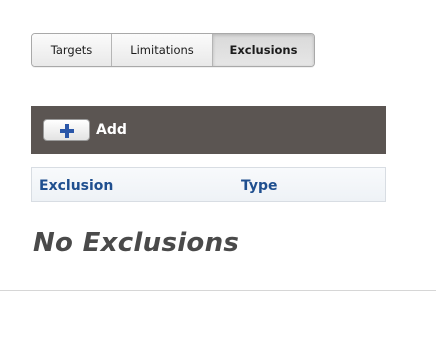  What do you see at coordinates (263, 50) in the screenshot?
I see `tab-exclusions: Exclusions` at bounding box center [263, 50].